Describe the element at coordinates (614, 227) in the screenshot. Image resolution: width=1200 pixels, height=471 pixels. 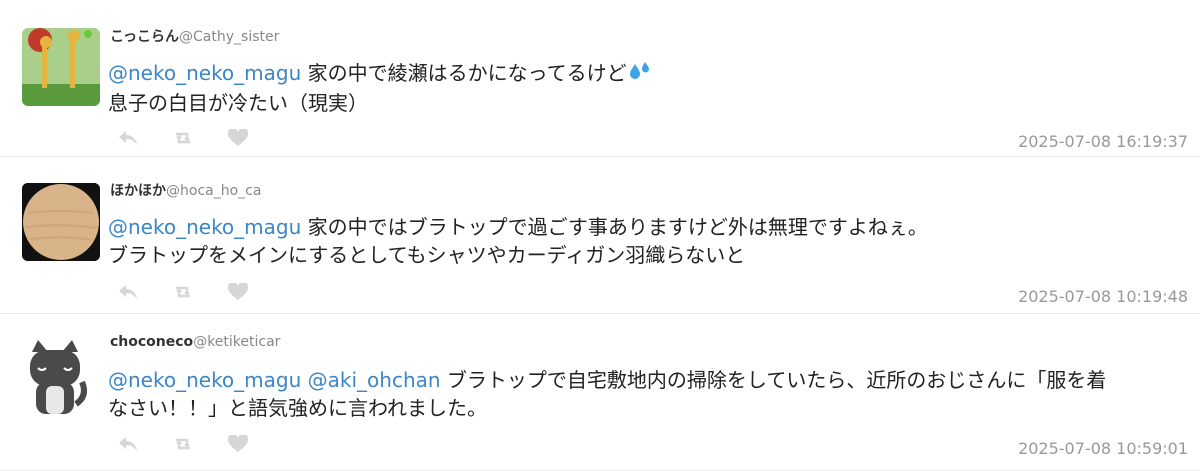
I see `tweet-text-line1: 家の中ではブラトップで過ごす事ありますけど外は無理ですよねぇ。` at that location.